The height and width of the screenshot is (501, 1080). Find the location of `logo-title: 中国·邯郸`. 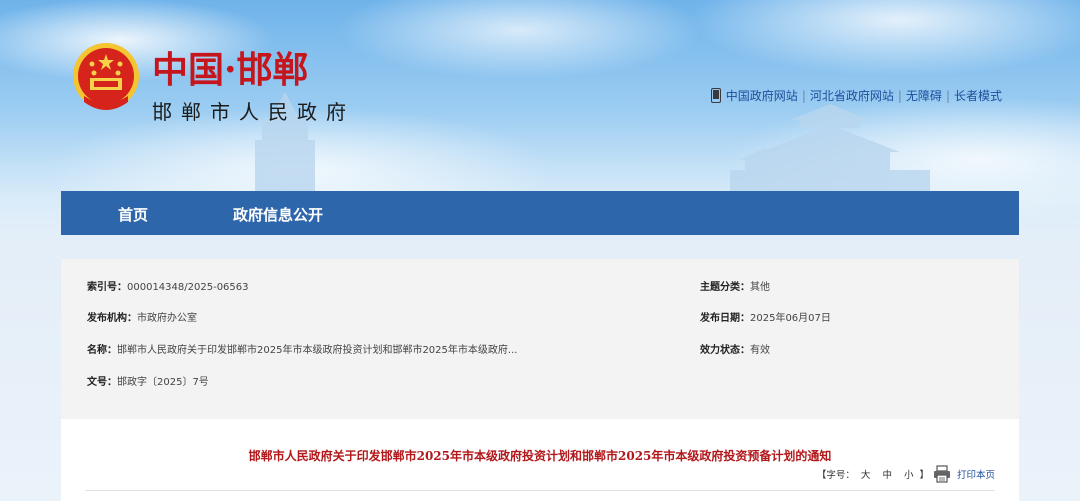

logo-title: 中国·邯郸 is located at coordinates (230, 70).